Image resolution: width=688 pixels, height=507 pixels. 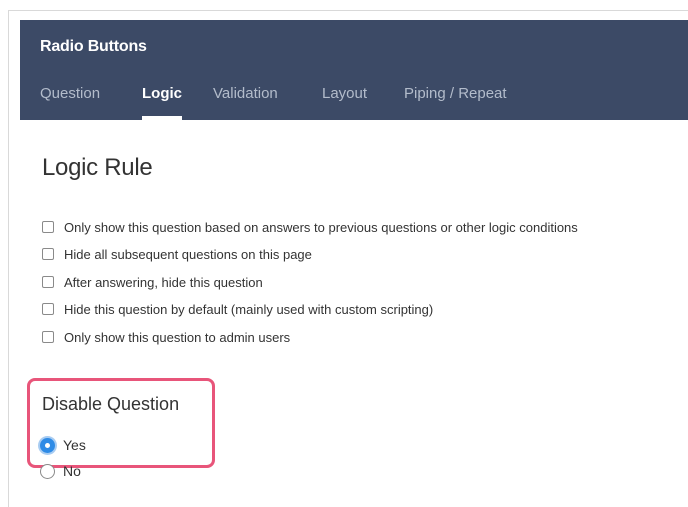 What do you see at coordinates (245, 102) in the screenshot?
I see `tab-validation: Validation` at bounding box center [245, 102].